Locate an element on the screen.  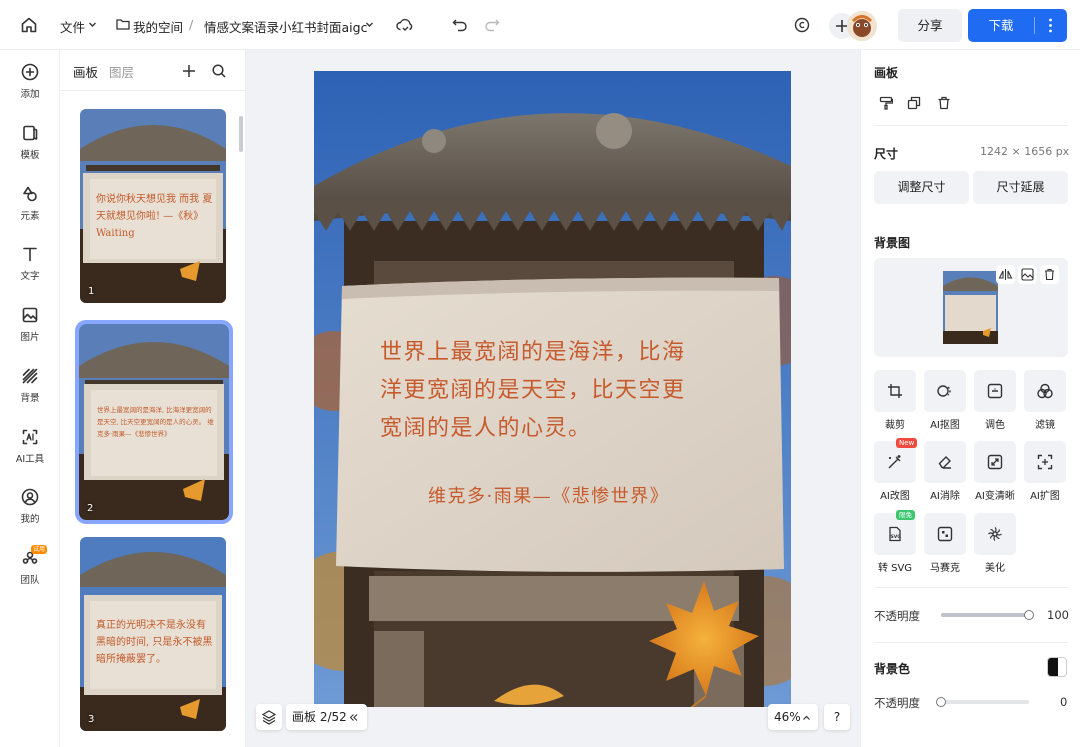
left-rail: 添加 模板 元素 文字 图片 背景 AI工具 我的 试用 团队 is located at coordinates (30, 398).